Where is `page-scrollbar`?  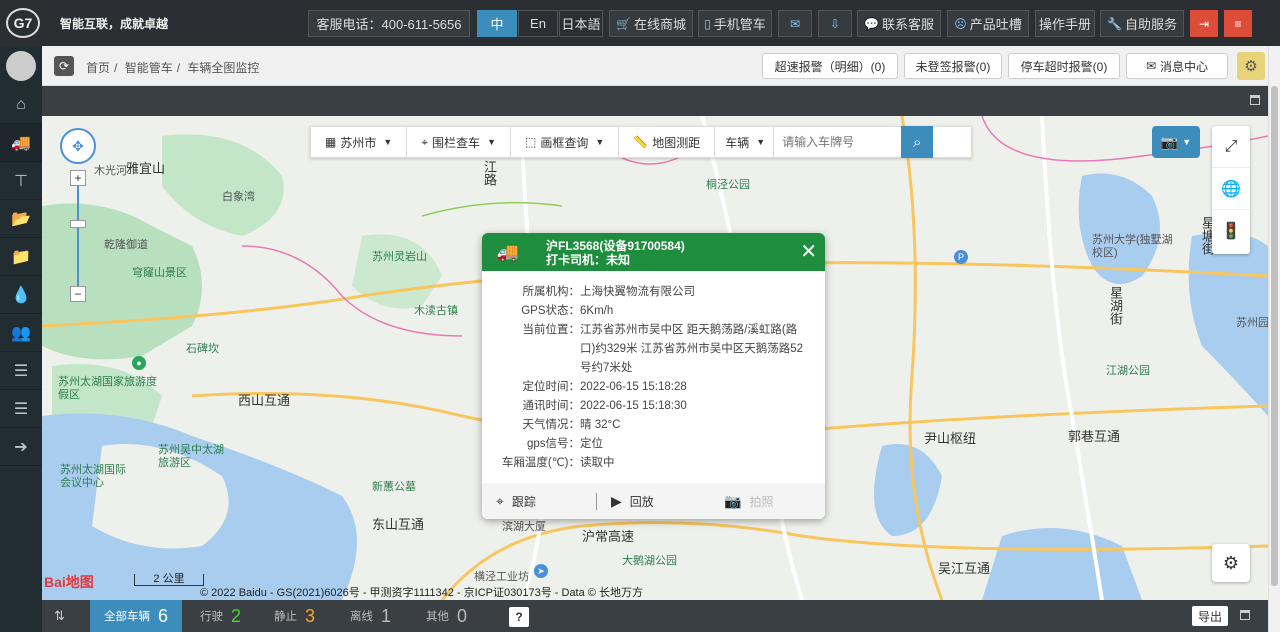
page-scrollbar is located at coordinates (1274, 339).